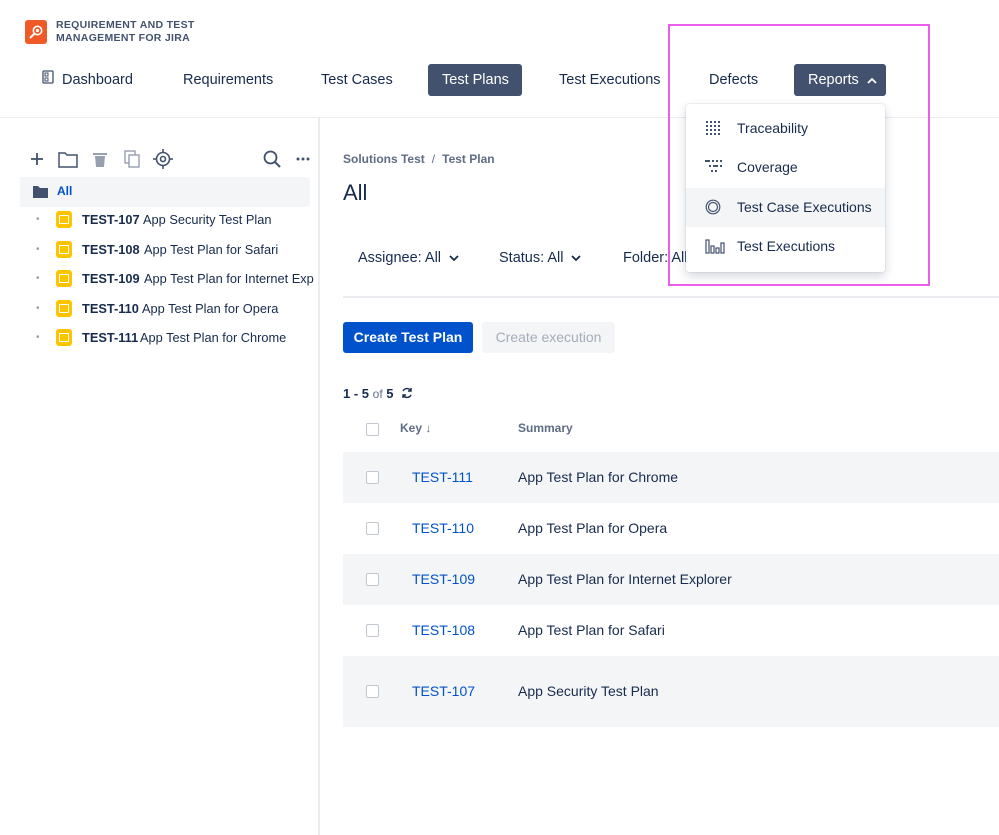 The height and width of the screenshot is (835, 999). Describe the element at coordinates (625, 579) in the screenshot. I see `row-summary: App Test Plan for Internet Explorer` at that location.